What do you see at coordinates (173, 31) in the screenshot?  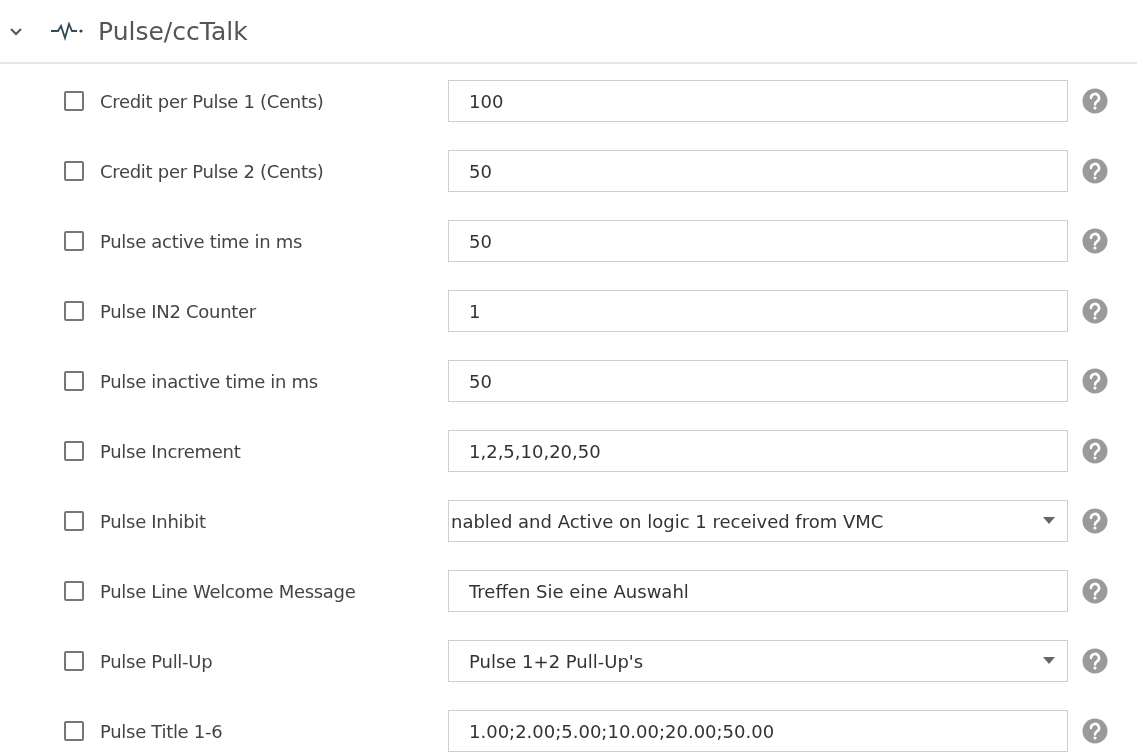 I see `section-title: Pulse/ccTalk` at bounding box center [173, 31].